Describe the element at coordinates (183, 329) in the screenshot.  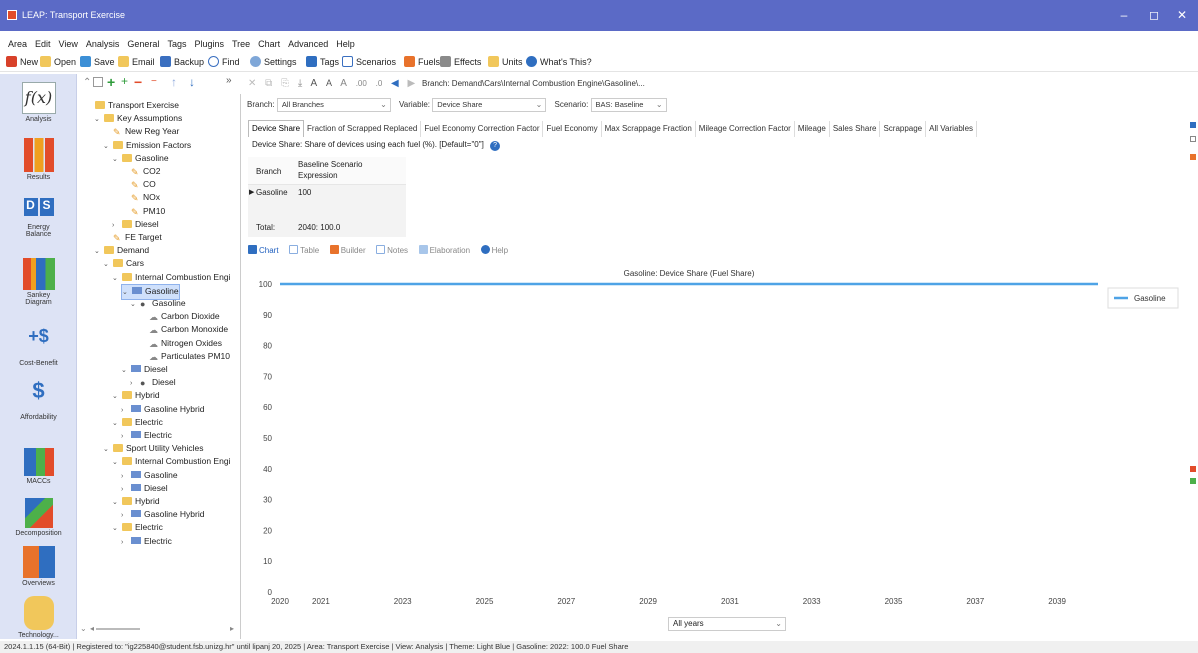
I see `tree-node: ☁ Carbon Monoxide` at that location.